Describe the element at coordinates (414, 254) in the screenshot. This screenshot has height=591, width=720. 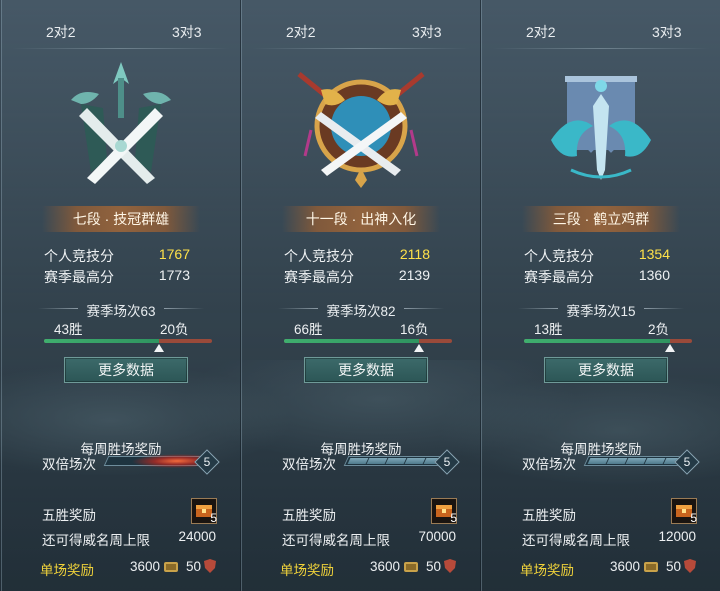
I see `personal-score-value: 2118` at that location.